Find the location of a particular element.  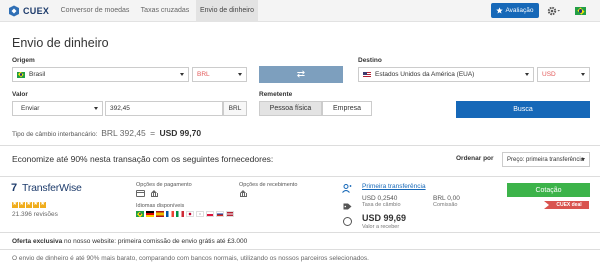

italy-flag-icon is located at coordinates (180, 214).